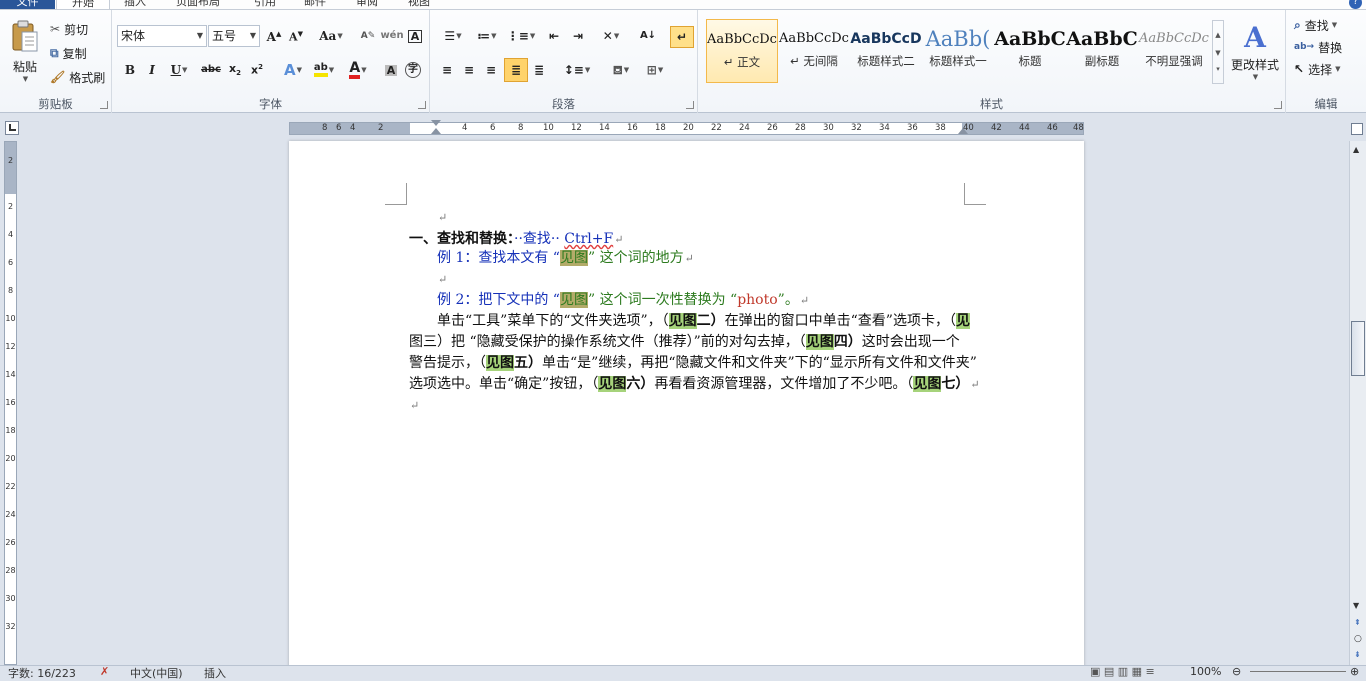 This screenshot has width=1366, height=681. Describe the element at coordinates (1205, 671) in the screenshot. I see `zoom-level: 100%` at that location.